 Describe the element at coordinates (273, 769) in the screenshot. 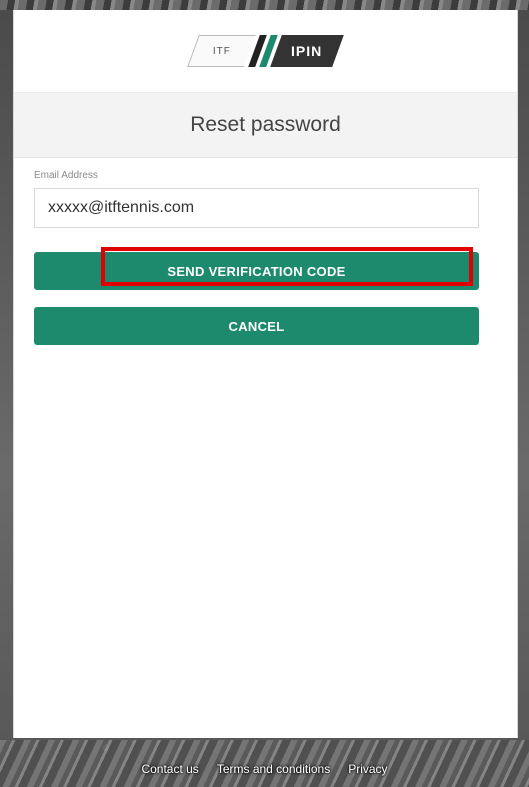

I see `footer-link-terms: Terms and conditions` at that location.